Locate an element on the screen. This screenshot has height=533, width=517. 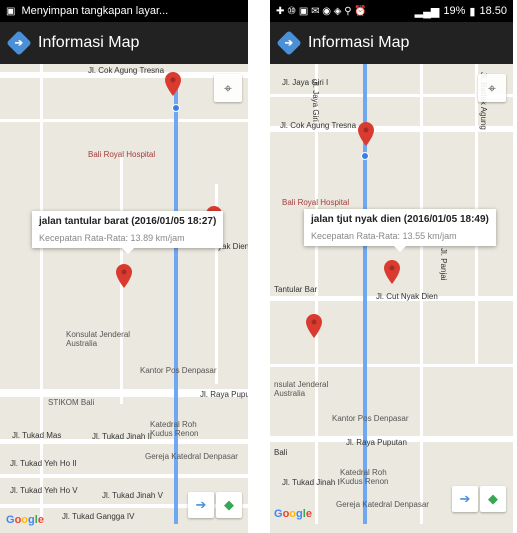
signal-icon: ▂▄▆ is located at coordinates (427, 11).